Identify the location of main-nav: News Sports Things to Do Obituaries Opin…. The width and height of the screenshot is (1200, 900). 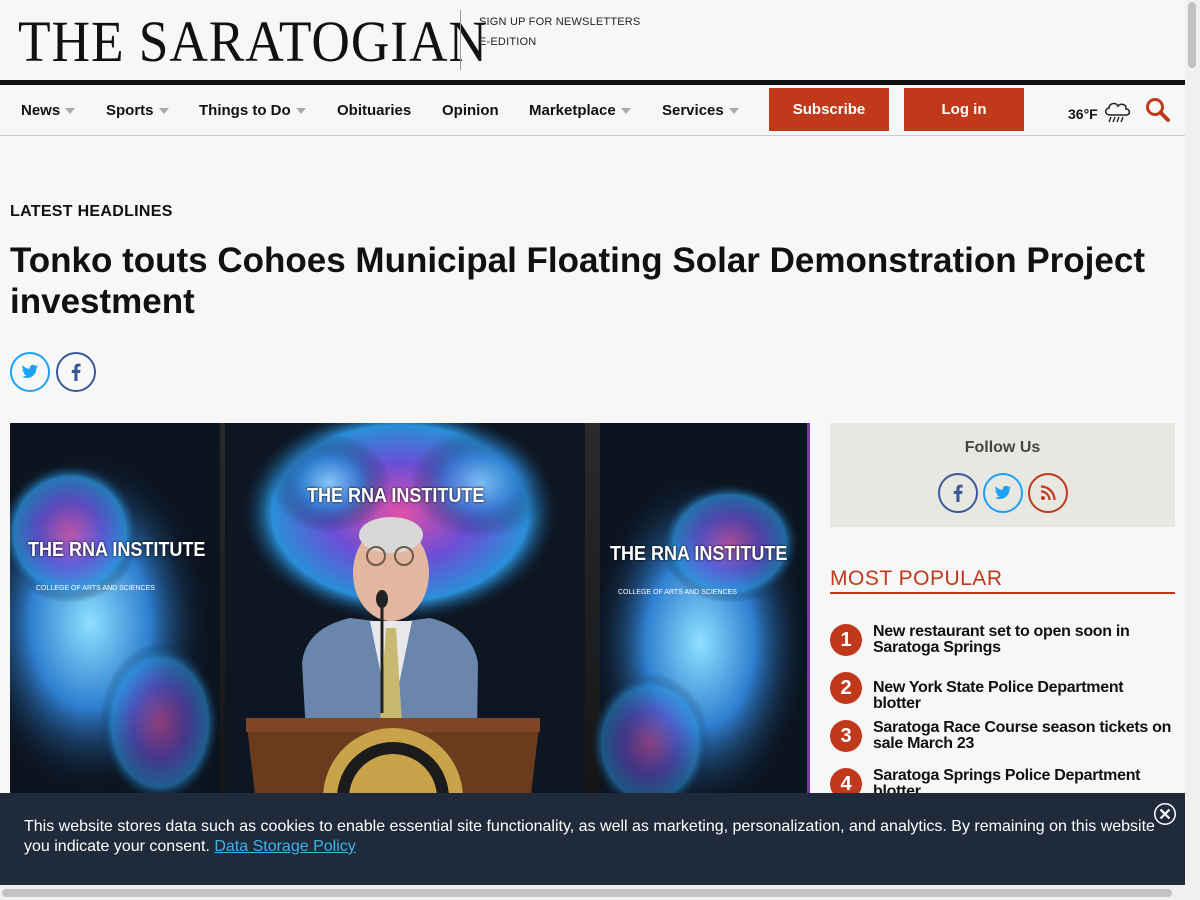
(592, 110).